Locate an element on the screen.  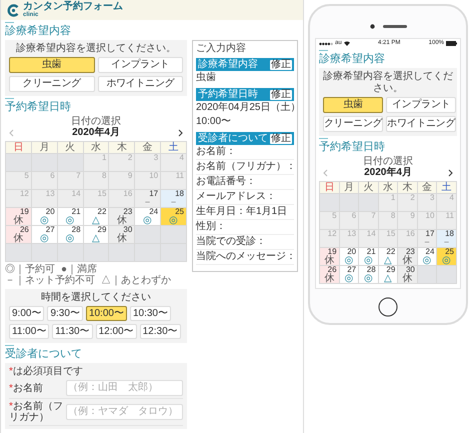
time-slot-button: 11:00〜 is located at coordinates (29, 331).